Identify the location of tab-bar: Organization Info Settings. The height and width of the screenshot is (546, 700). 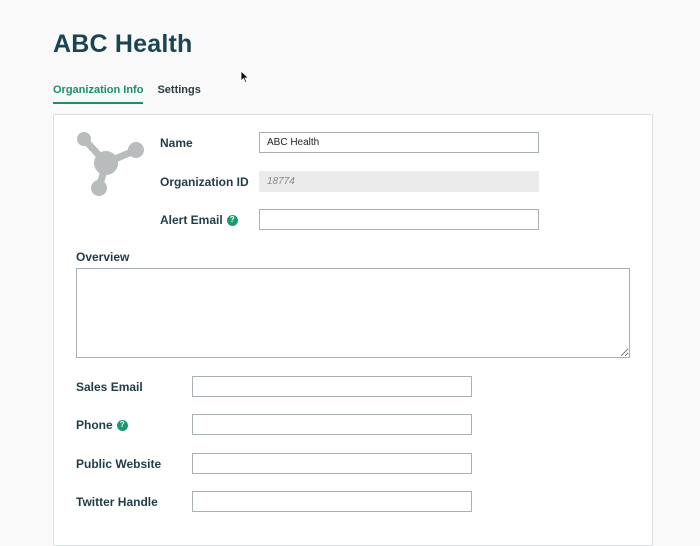
(127, 94).